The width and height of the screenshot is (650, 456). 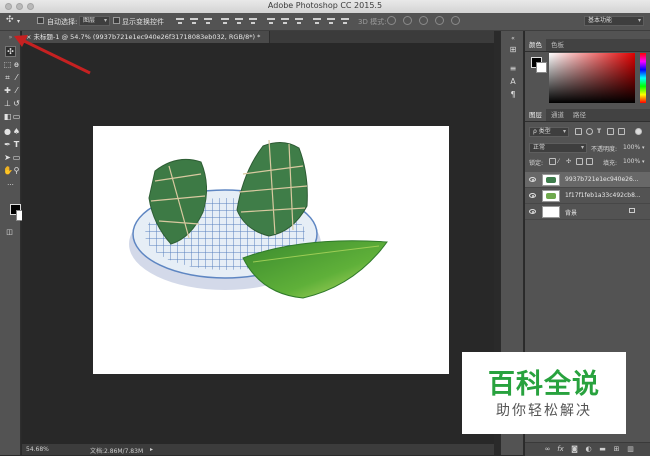 What do you see at coordinates (513, 50) in the screenshot?
I see `history-icon: ⊞` at bounding box center [513, 50].